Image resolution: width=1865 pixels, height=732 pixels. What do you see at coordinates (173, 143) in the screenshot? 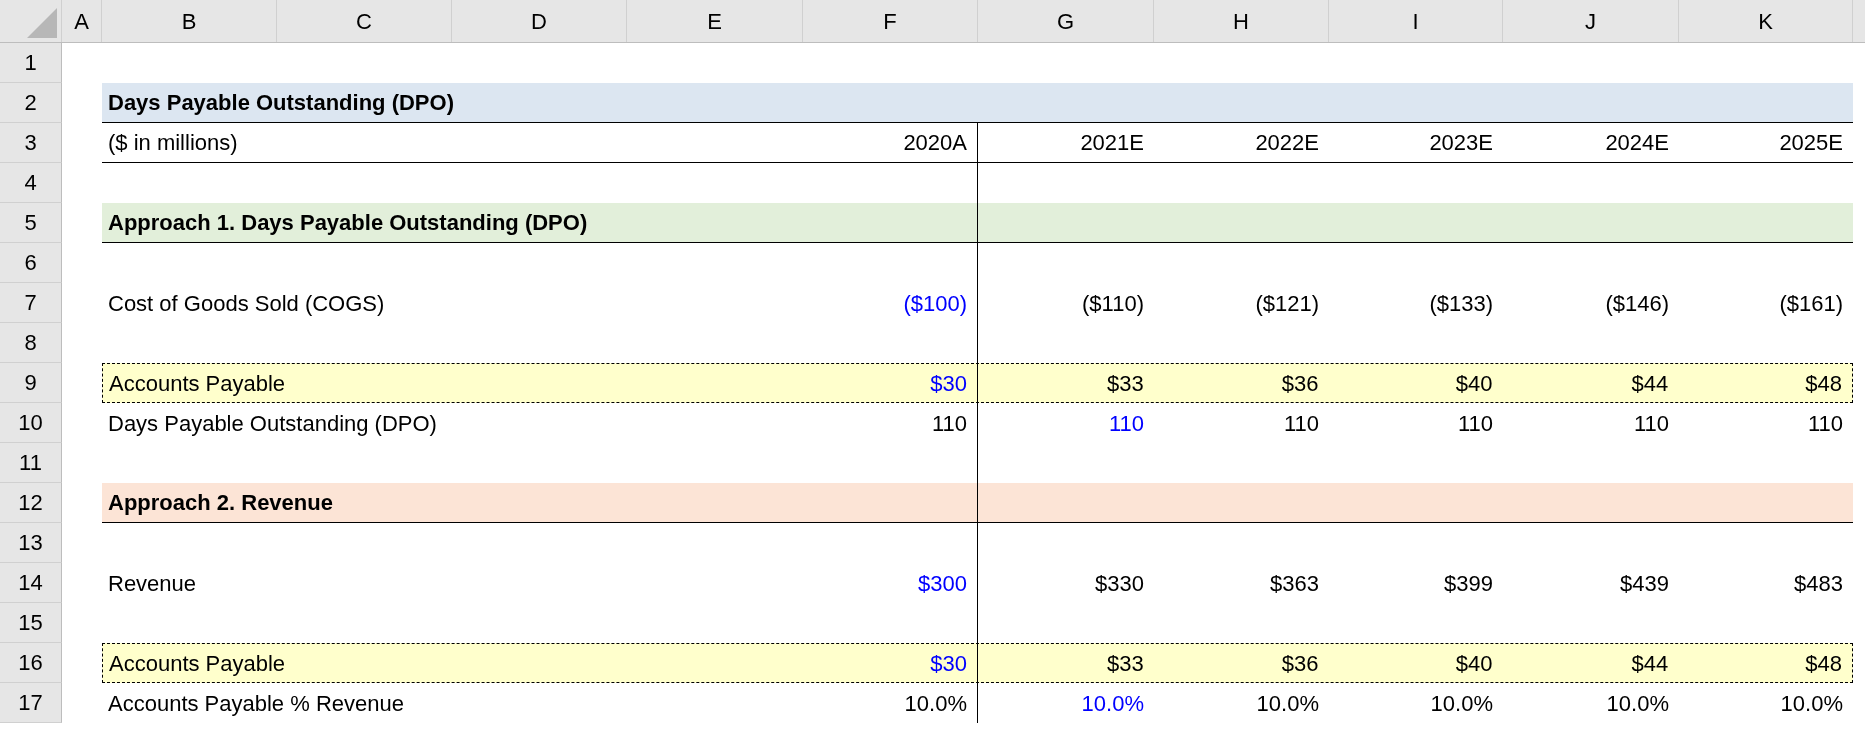
I see `row-label: ($ in millions)` at bounding box center [173, 143].